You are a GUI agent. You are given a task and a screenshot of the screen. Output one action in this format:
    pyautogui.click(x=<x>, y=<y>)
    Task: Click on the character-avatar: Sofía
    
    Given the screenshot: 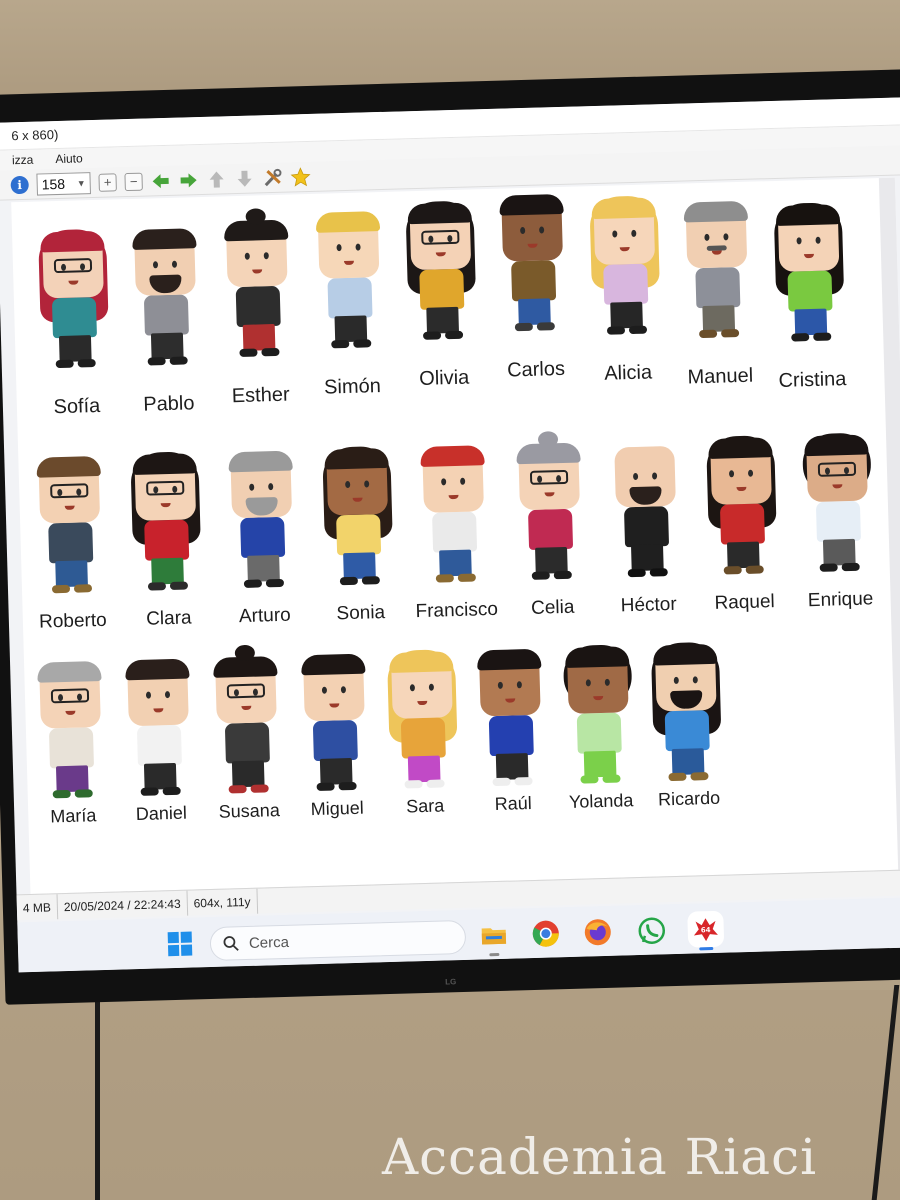 What is the action you would take?
    pyautogui.click(x=75, y=325)
    